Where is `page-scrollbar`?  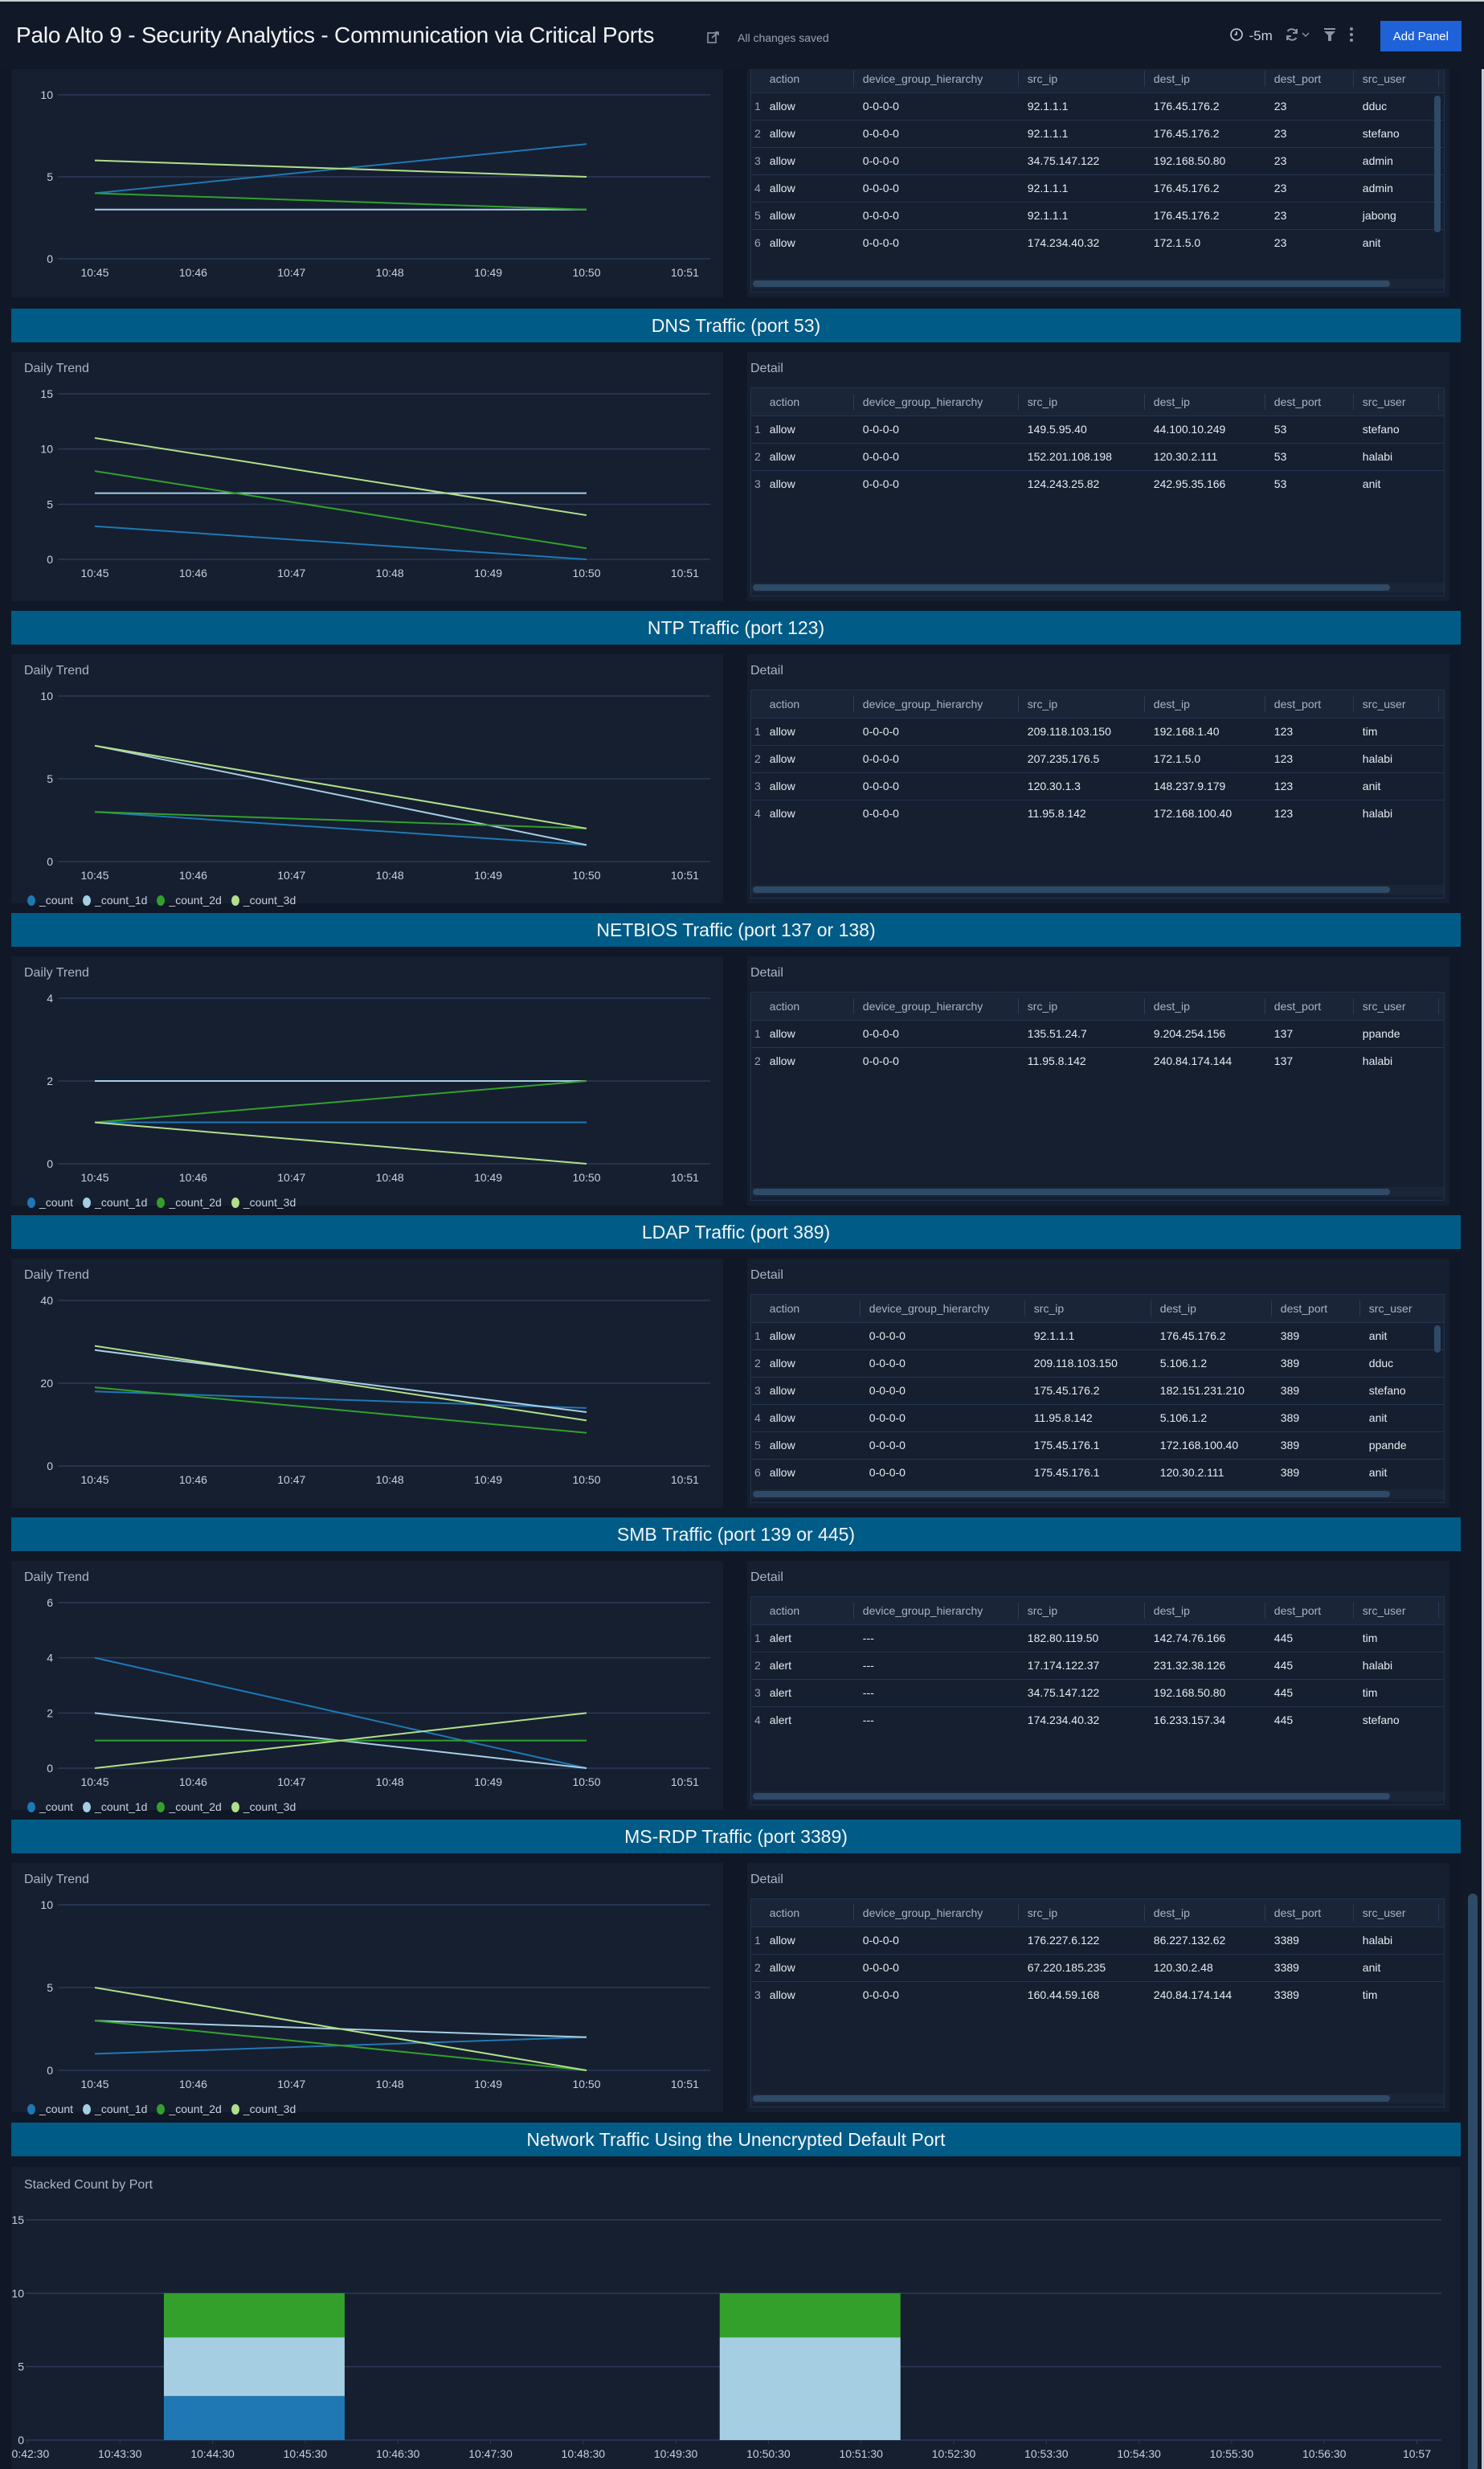
page-scrollbar is located at coordinates (1473, 1269).